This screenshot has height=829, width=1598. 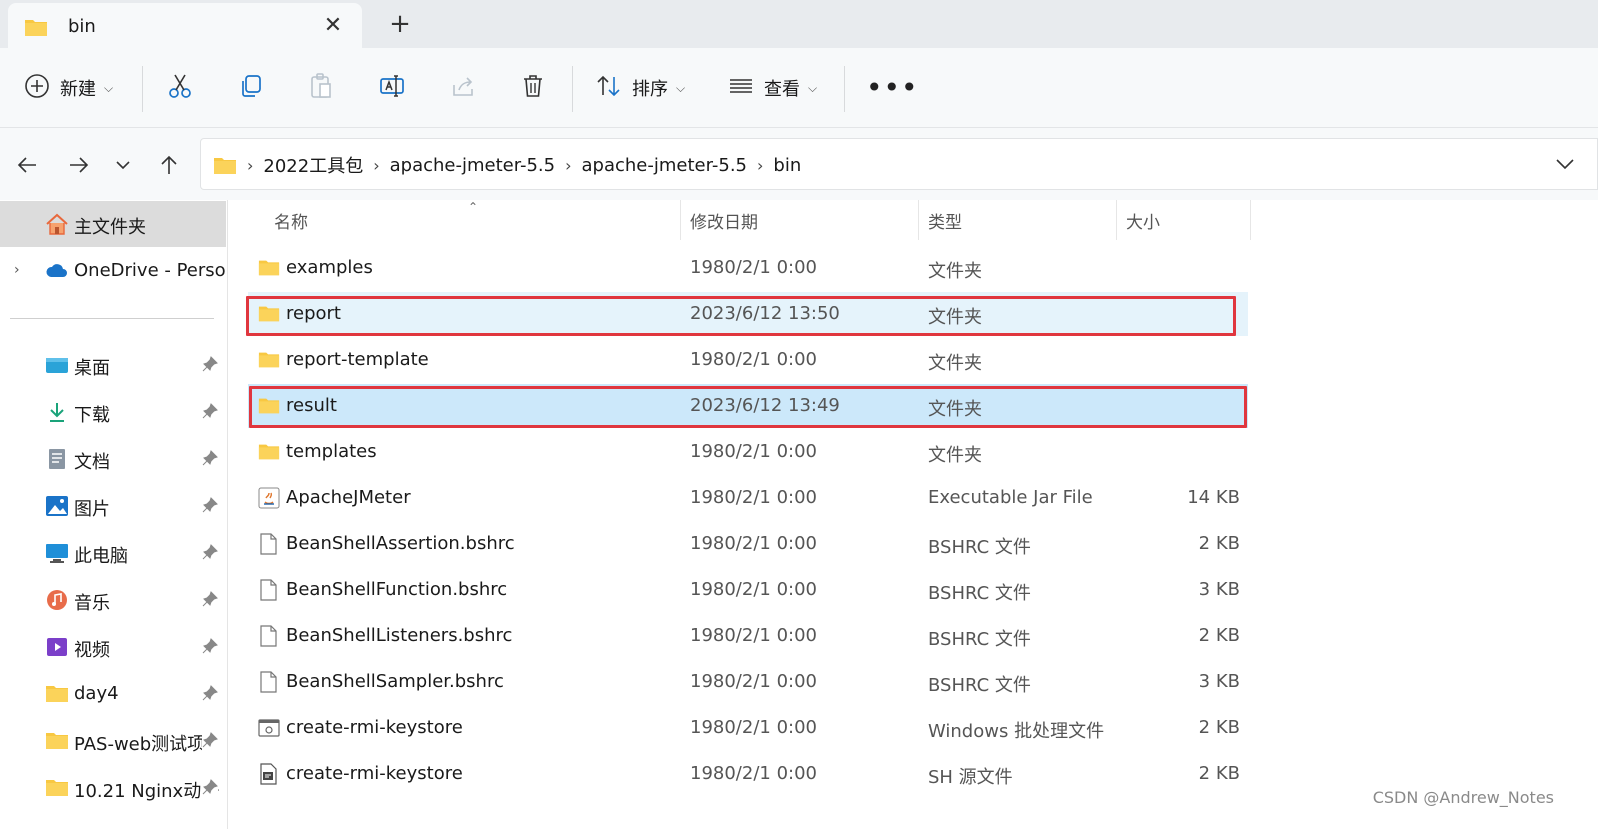 What do you see at coordinates (1219, 543) in the screenshot?
I see `file-size: 2 KB` at bounding box center [1219, 543].